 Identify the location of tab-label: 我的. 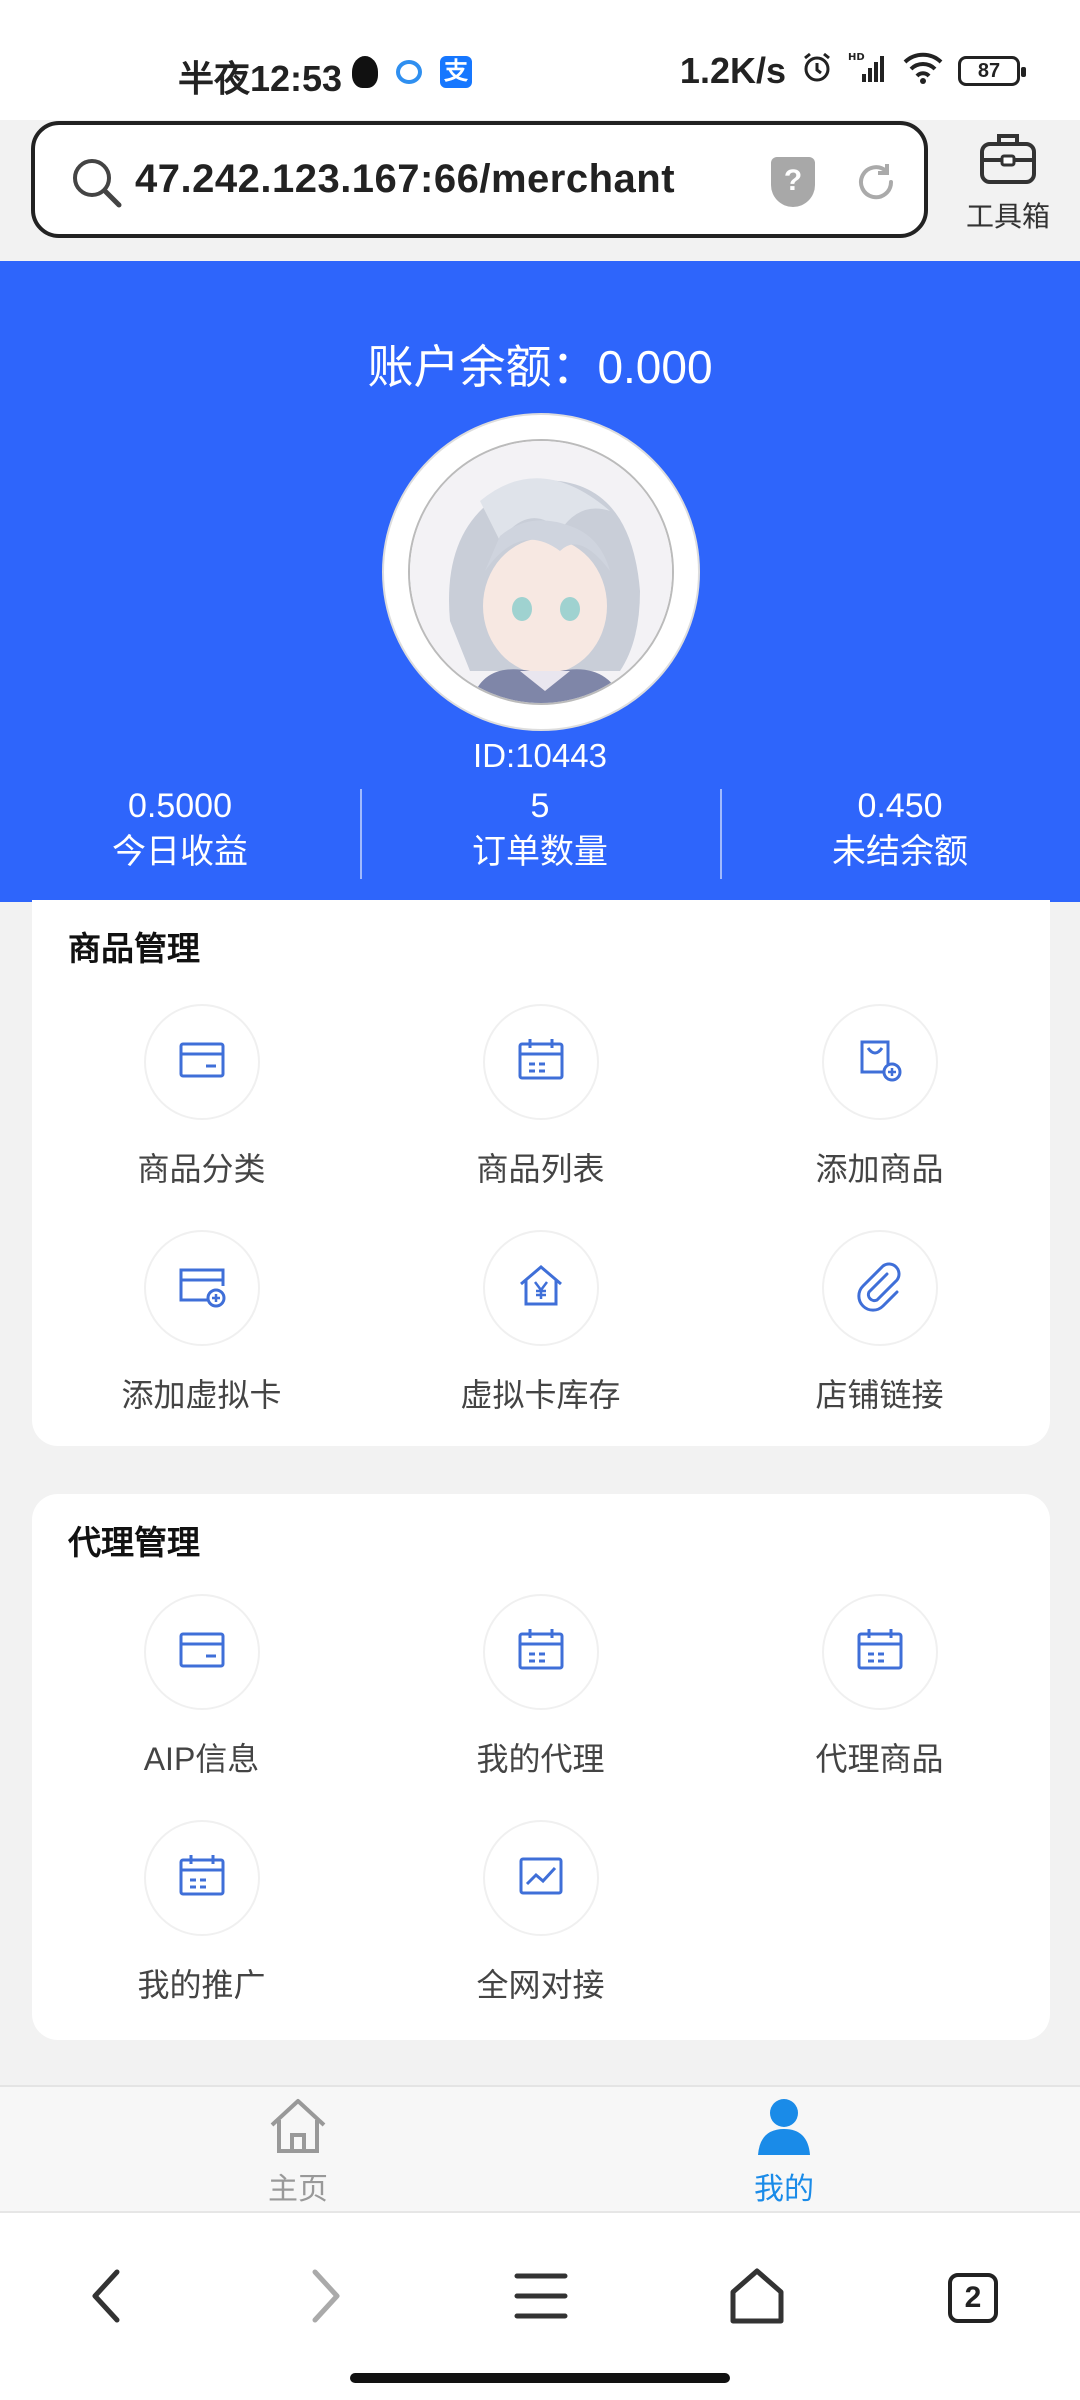
(784, 2189).